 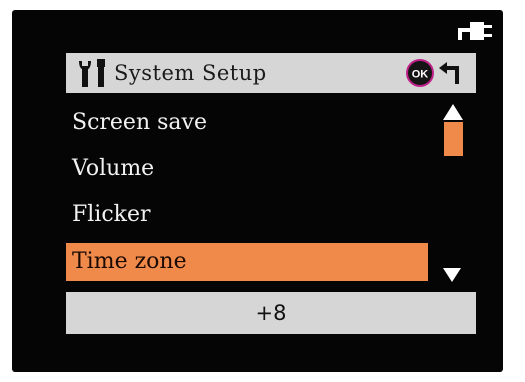 What do you see at coordinates (247, 262) in the screenshot?
I see `menu-item-time-zone: Time zone` at bounding box center [247, 262].